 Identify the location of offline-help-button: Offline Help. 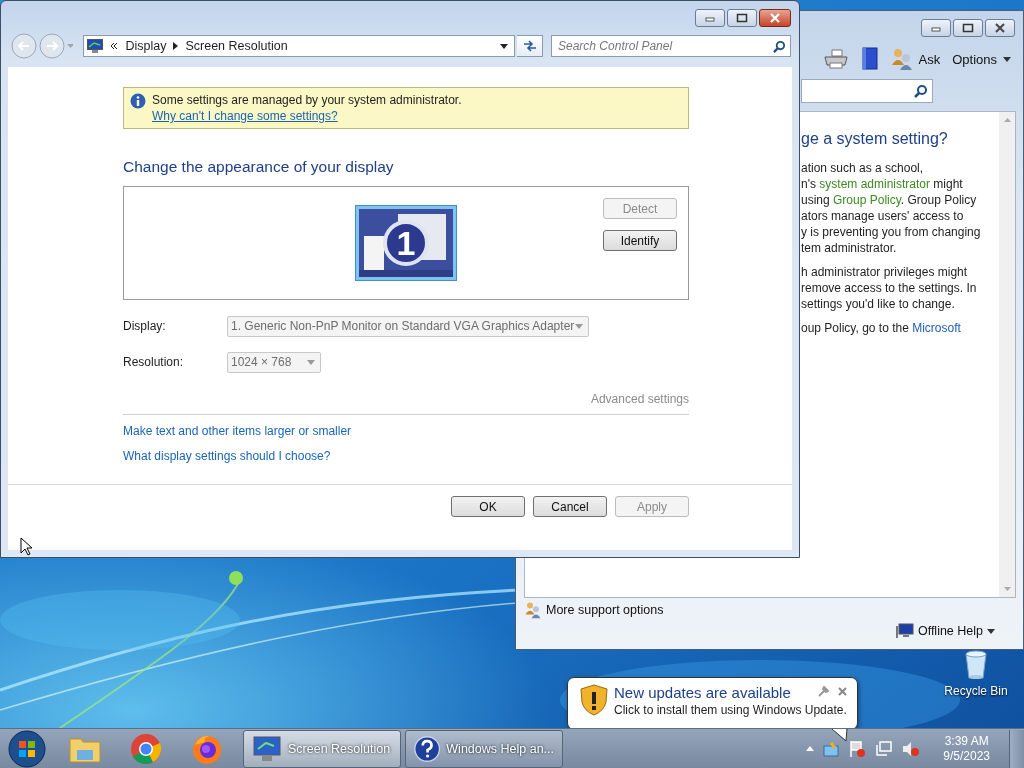
(945, 631).